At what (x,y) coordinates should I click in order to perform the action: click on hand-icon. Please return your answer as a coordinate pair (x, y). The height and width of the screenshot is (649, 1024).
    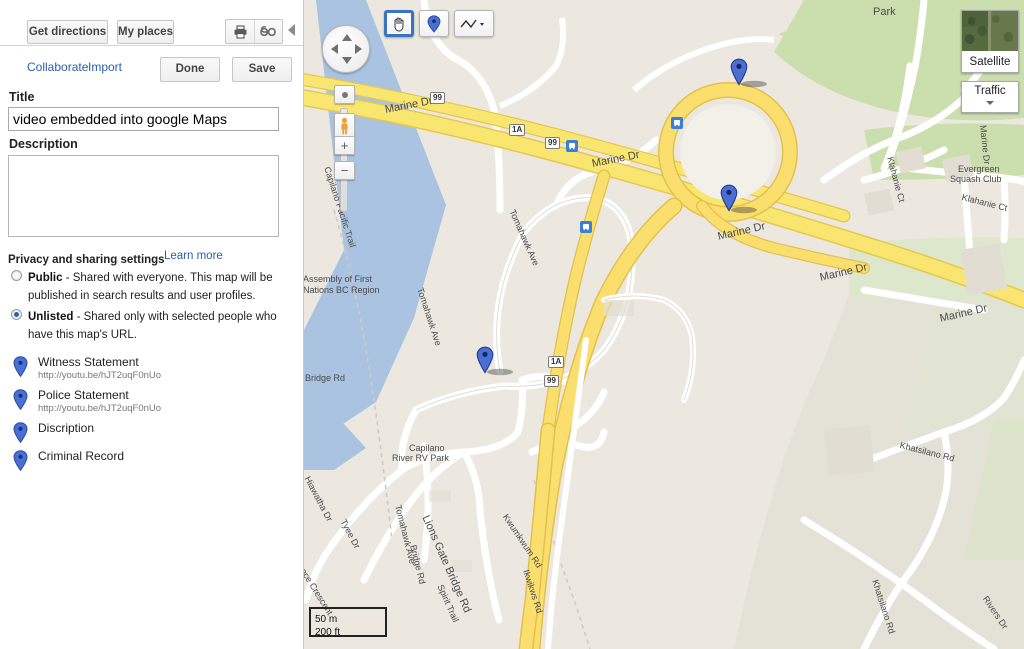
    Looking at the image, I should click on (399, 24).